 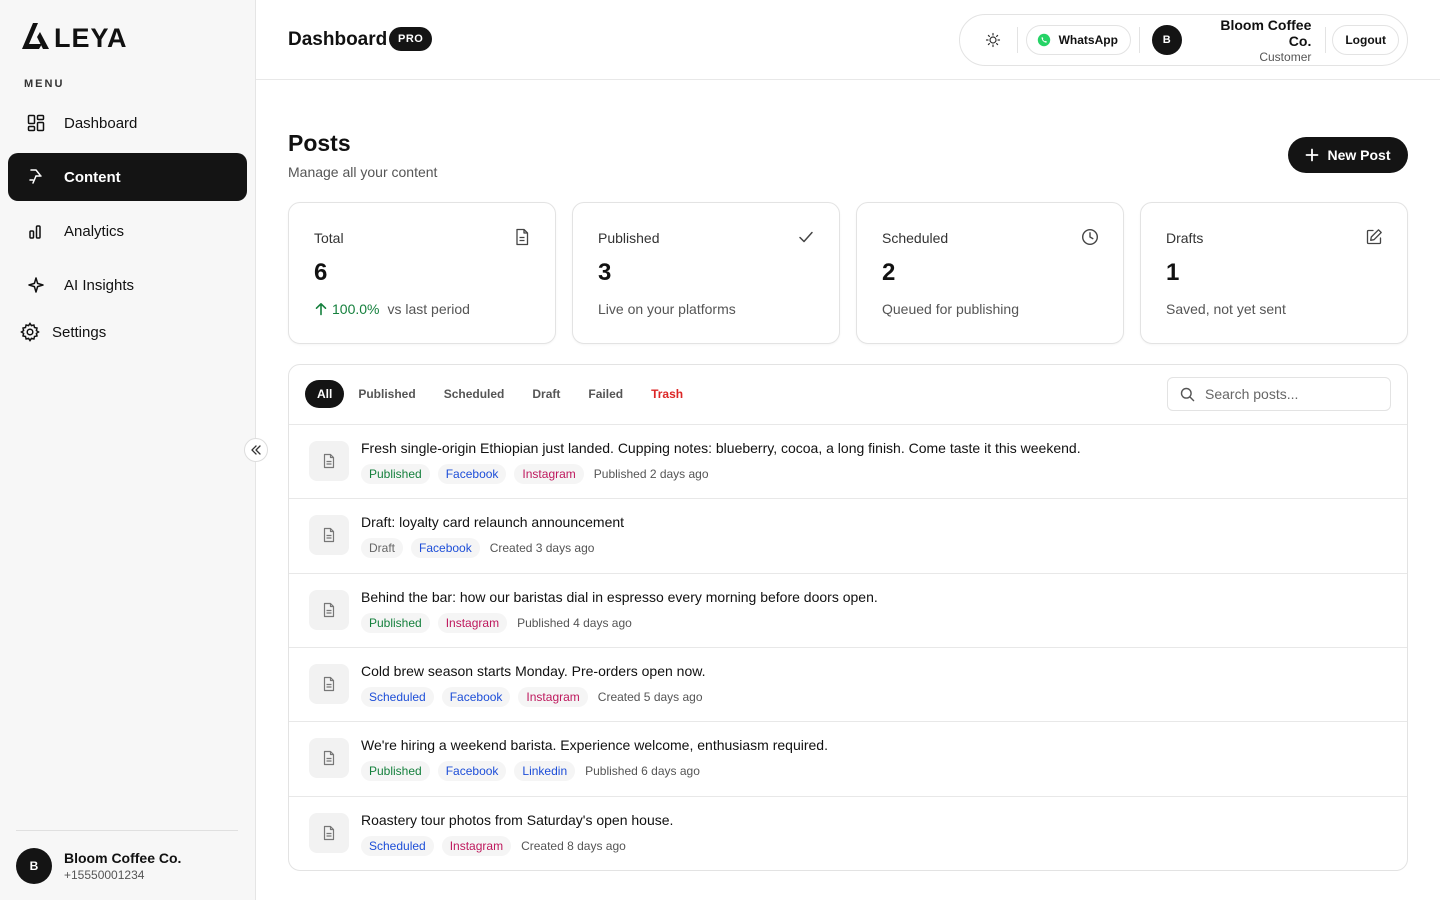 I want to click on sidebar-item-label: Content, so click(x=92, y=177).